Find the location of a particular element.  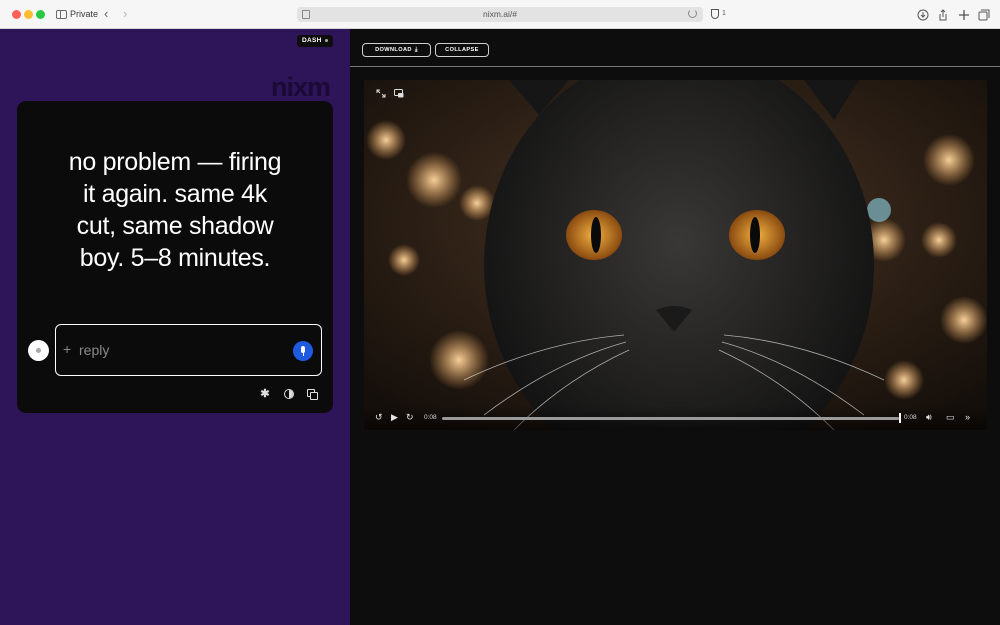

more-controls-icon: » is located at coordinates (967, 417).